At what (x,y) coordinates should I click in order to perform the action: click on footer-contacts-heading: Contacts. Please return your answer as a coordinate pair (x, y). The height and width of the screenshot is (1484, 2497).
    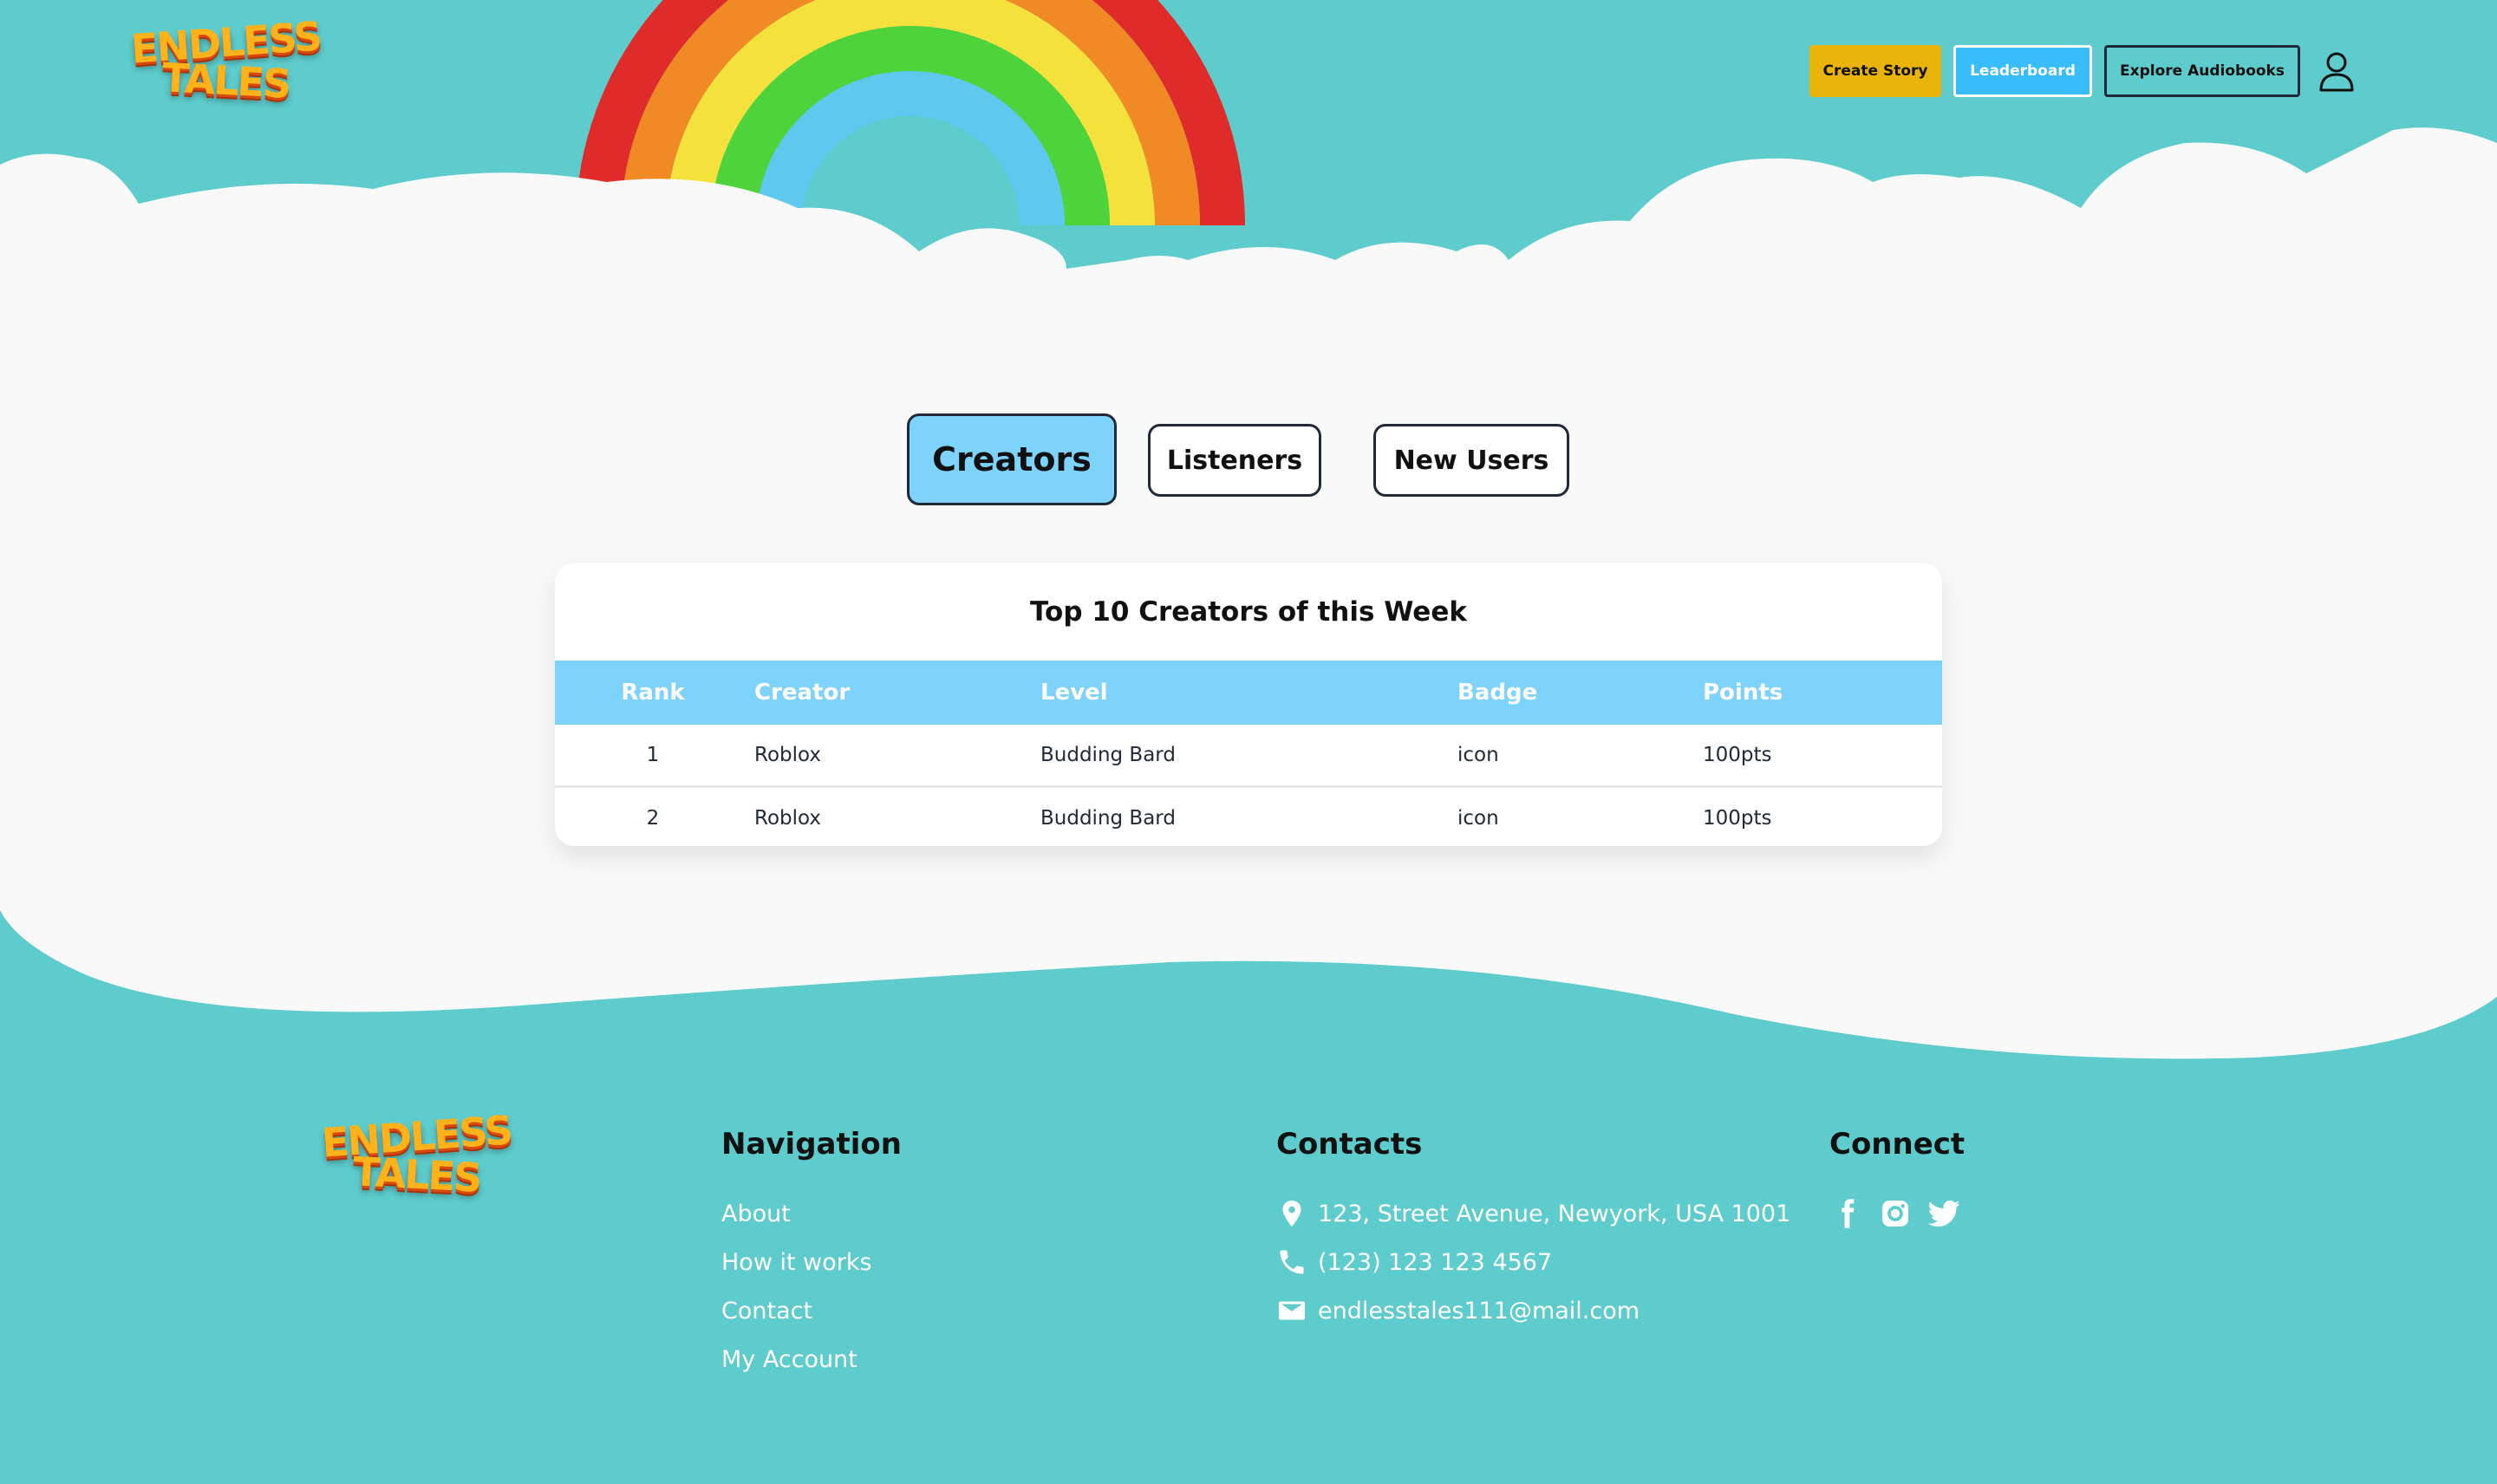
    Looking at the image, I should click on (1349, 1144).